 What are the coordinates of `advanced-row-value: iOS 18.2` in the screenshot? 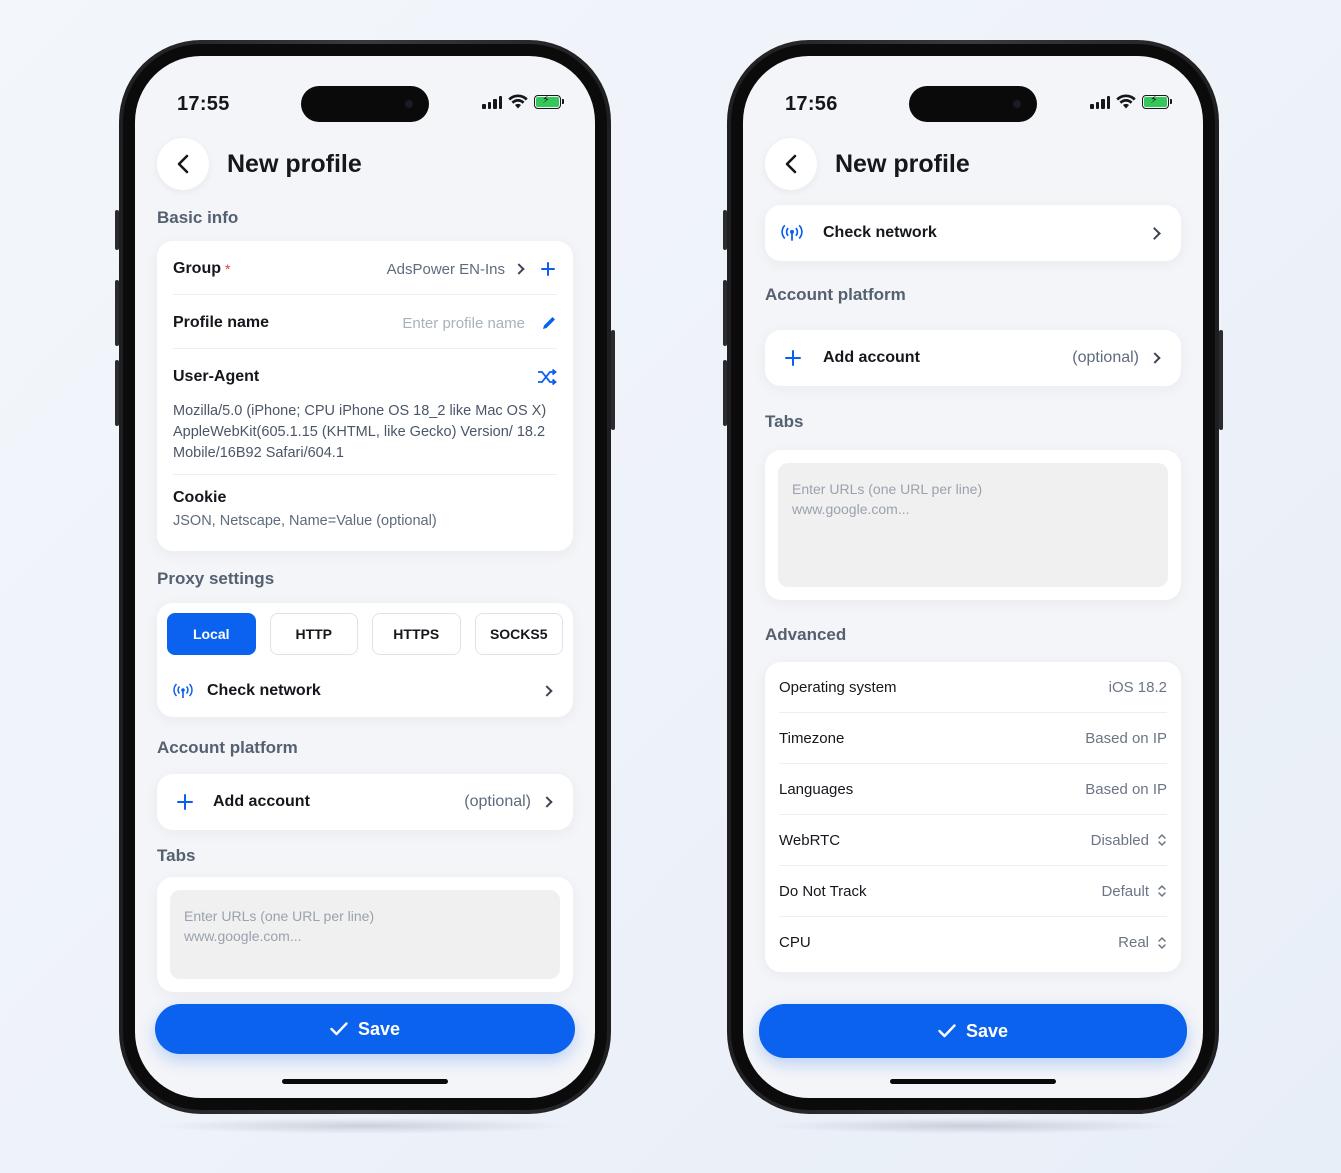 It's located at (1137, 687).